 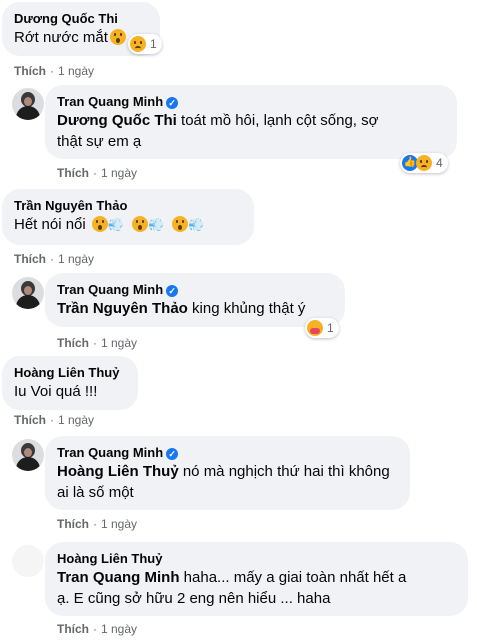 I want to click on comment-text-line2: ạ. E cũng sở hữu 2 eng nên hiểu ... haha, so click(x=194, y=598).